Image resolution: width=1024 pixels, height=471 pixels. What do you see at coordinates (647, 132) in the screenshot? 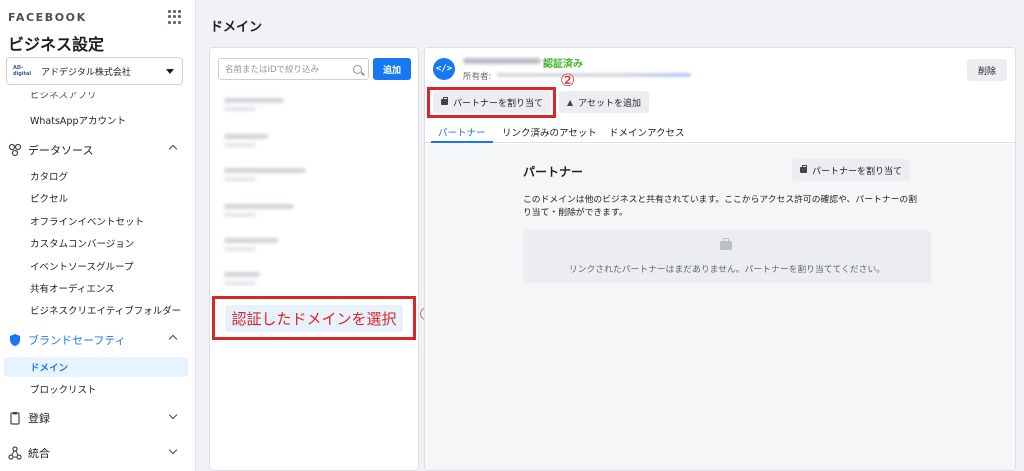
I see `tab-domain-access: ドメインアクセス` at bounding box center [647, 132].